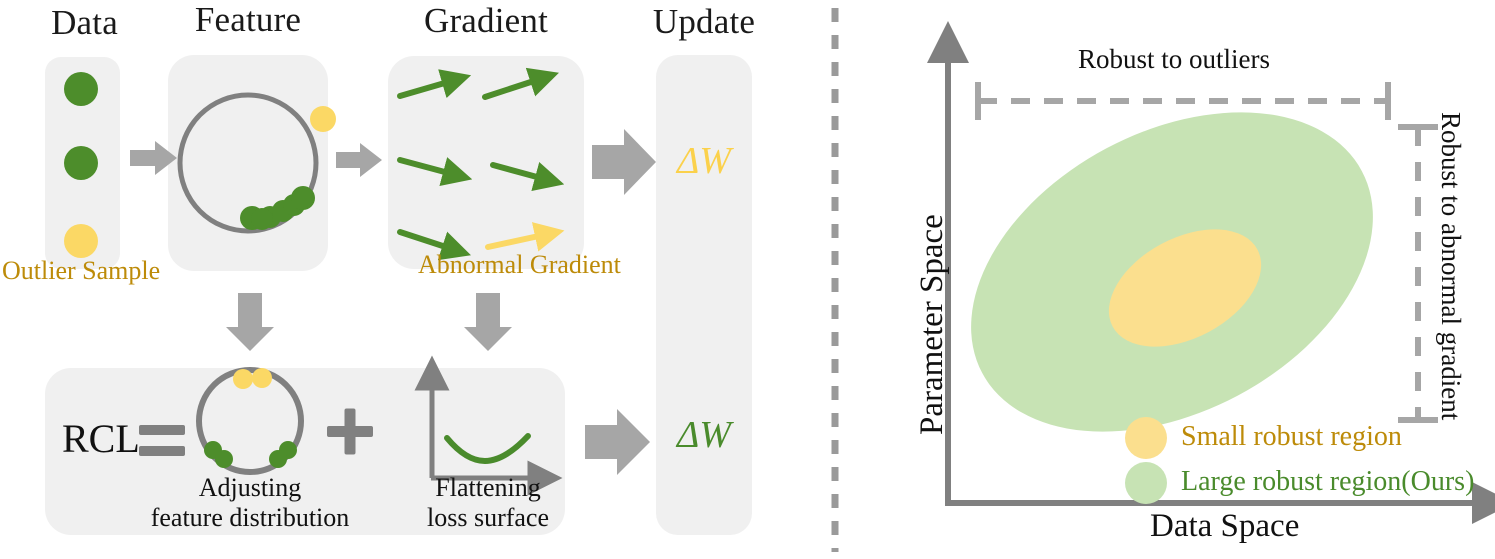 The width and height of the screenshot is (1495, 559). What do you see at coordinates (1418, 273) in the screenshot?
I see `bracket-robust-to-abnormal-gradient` at bounding box center [1418, 273].